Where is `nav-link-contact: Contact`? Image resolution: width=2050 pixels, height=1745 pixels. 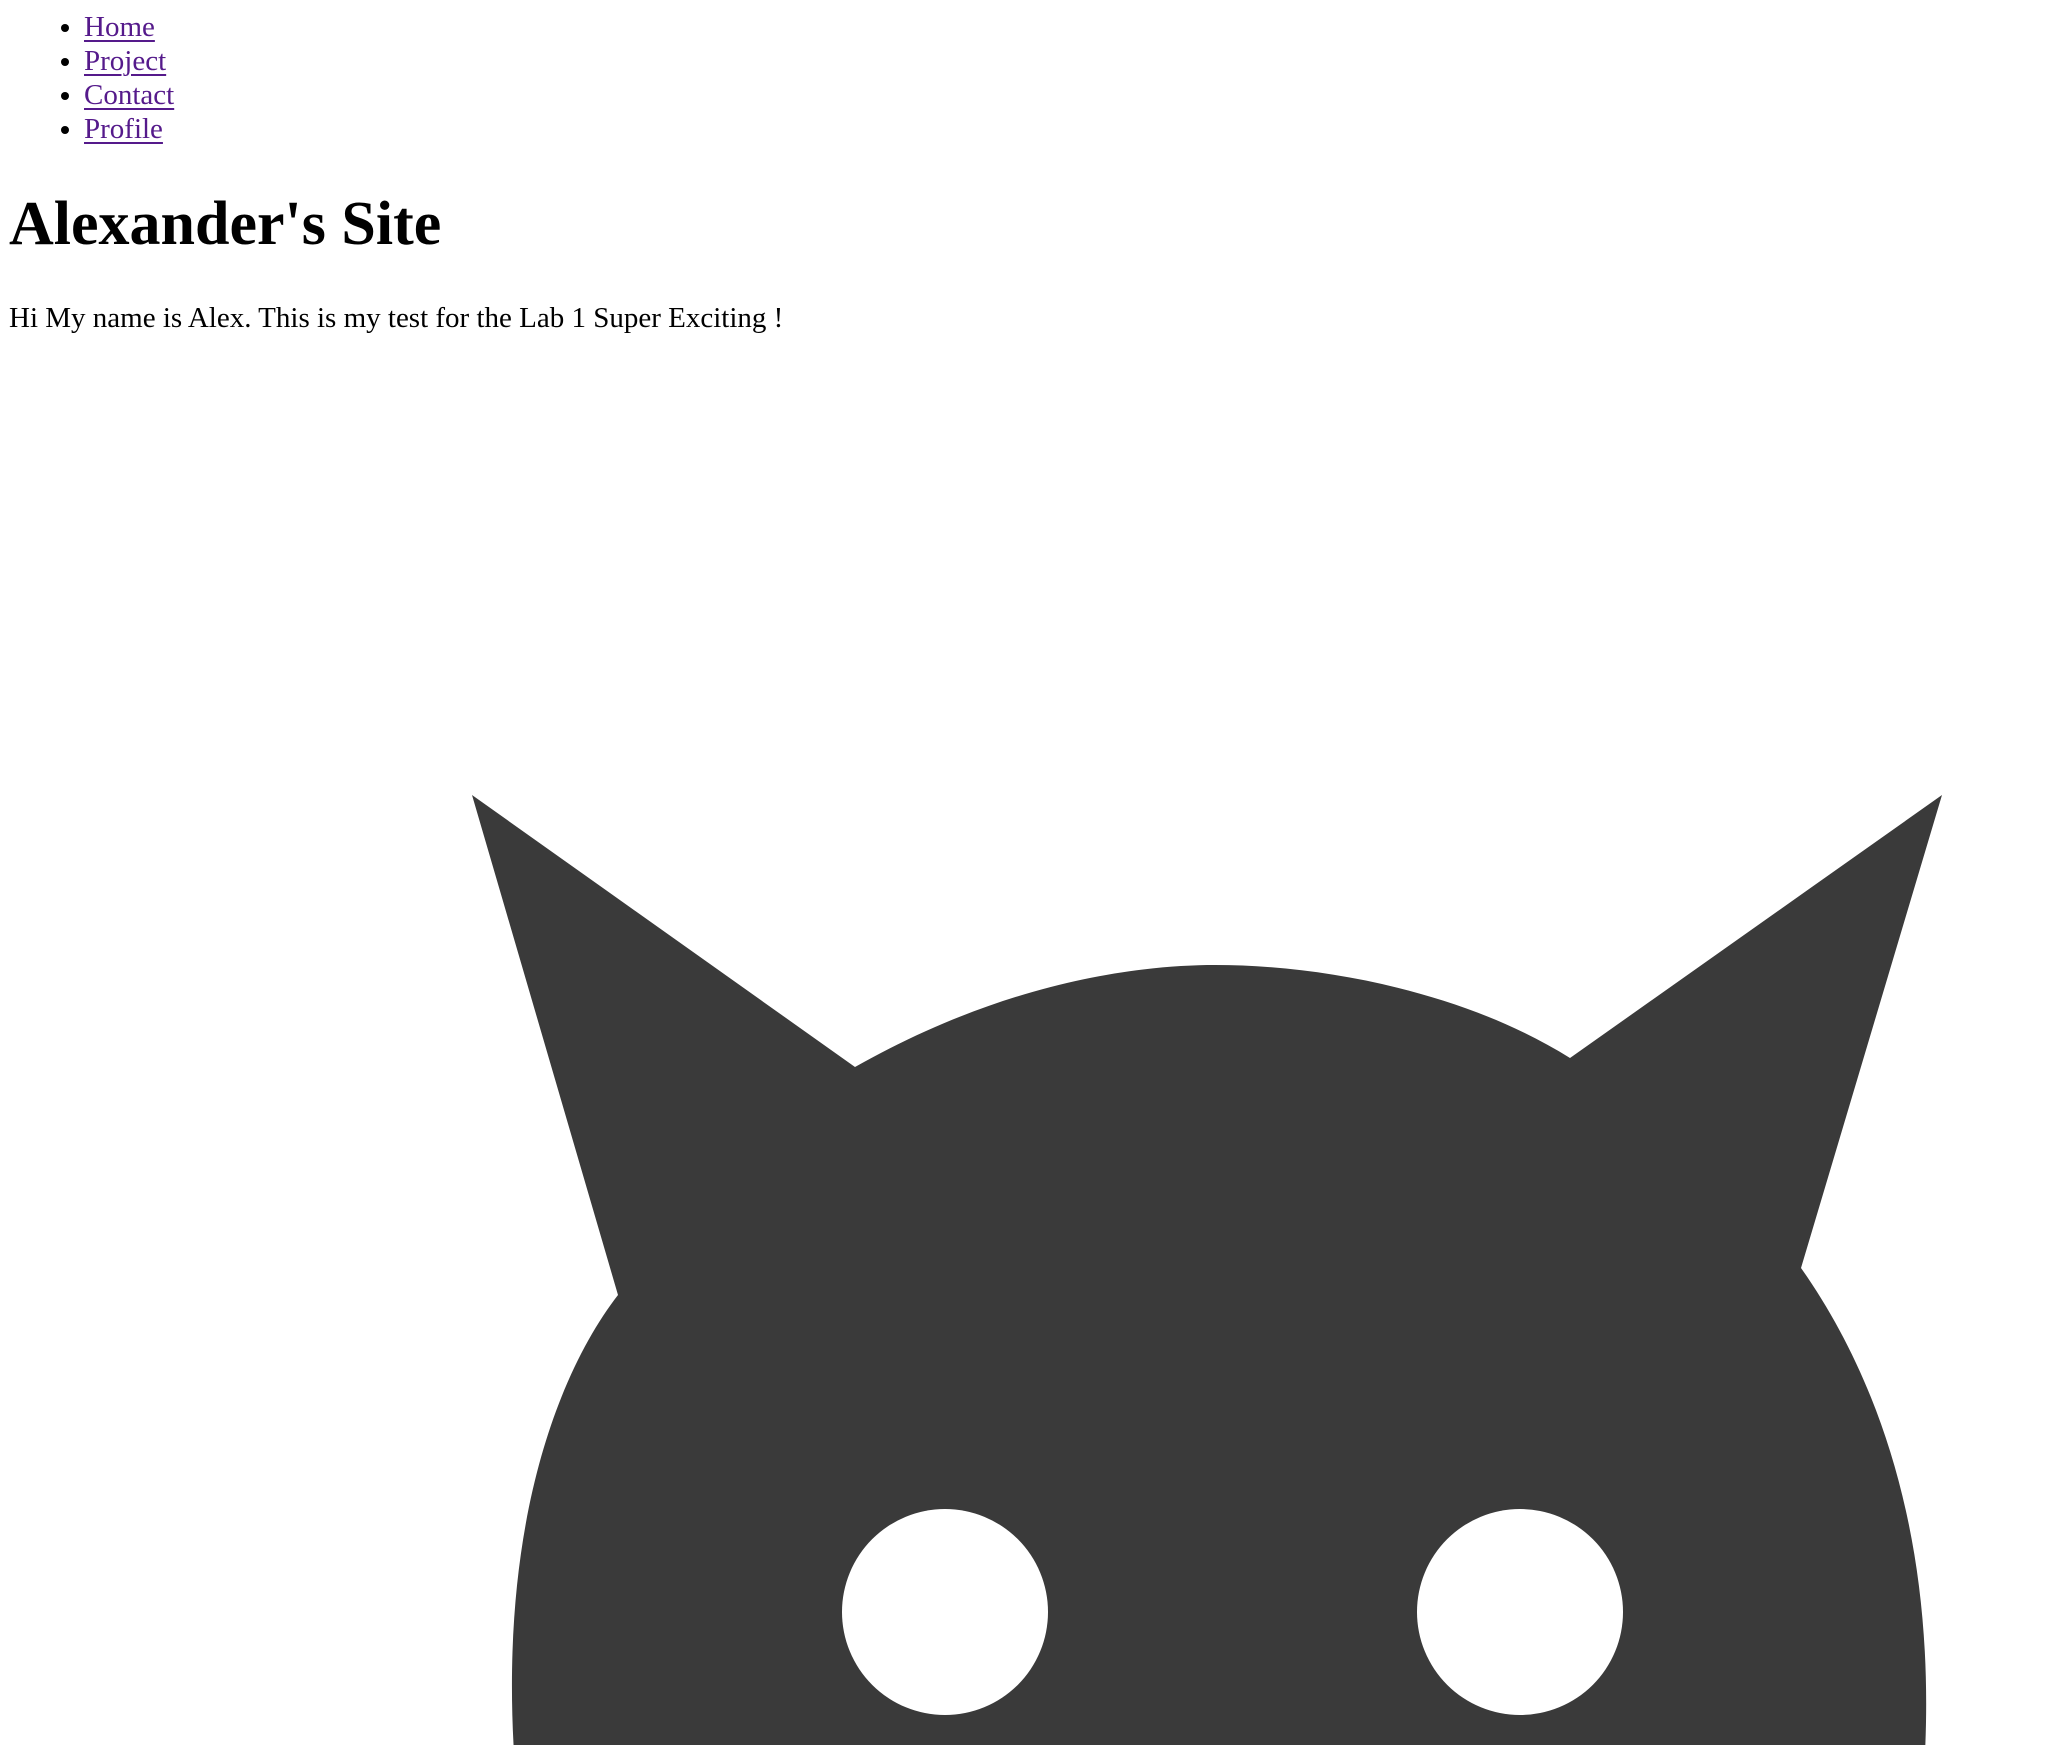
nav-link-contact: Contact is located at coordinates (129, 95).